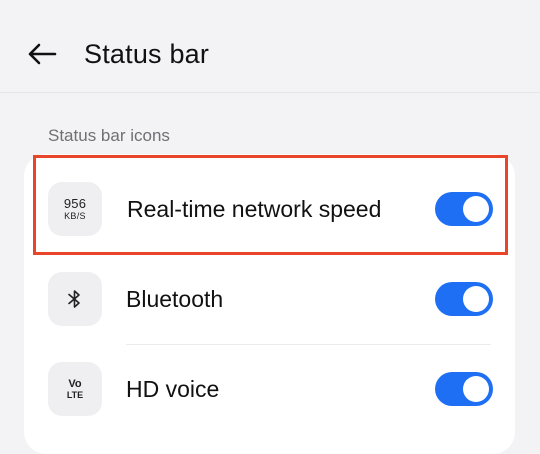 Image resolution: width=540 pixels, height=454 pixels. What do you see at coordinates (75, 203) in the screenshot?
I see `network-speed-value: 956` at bounding box center [75, 203].